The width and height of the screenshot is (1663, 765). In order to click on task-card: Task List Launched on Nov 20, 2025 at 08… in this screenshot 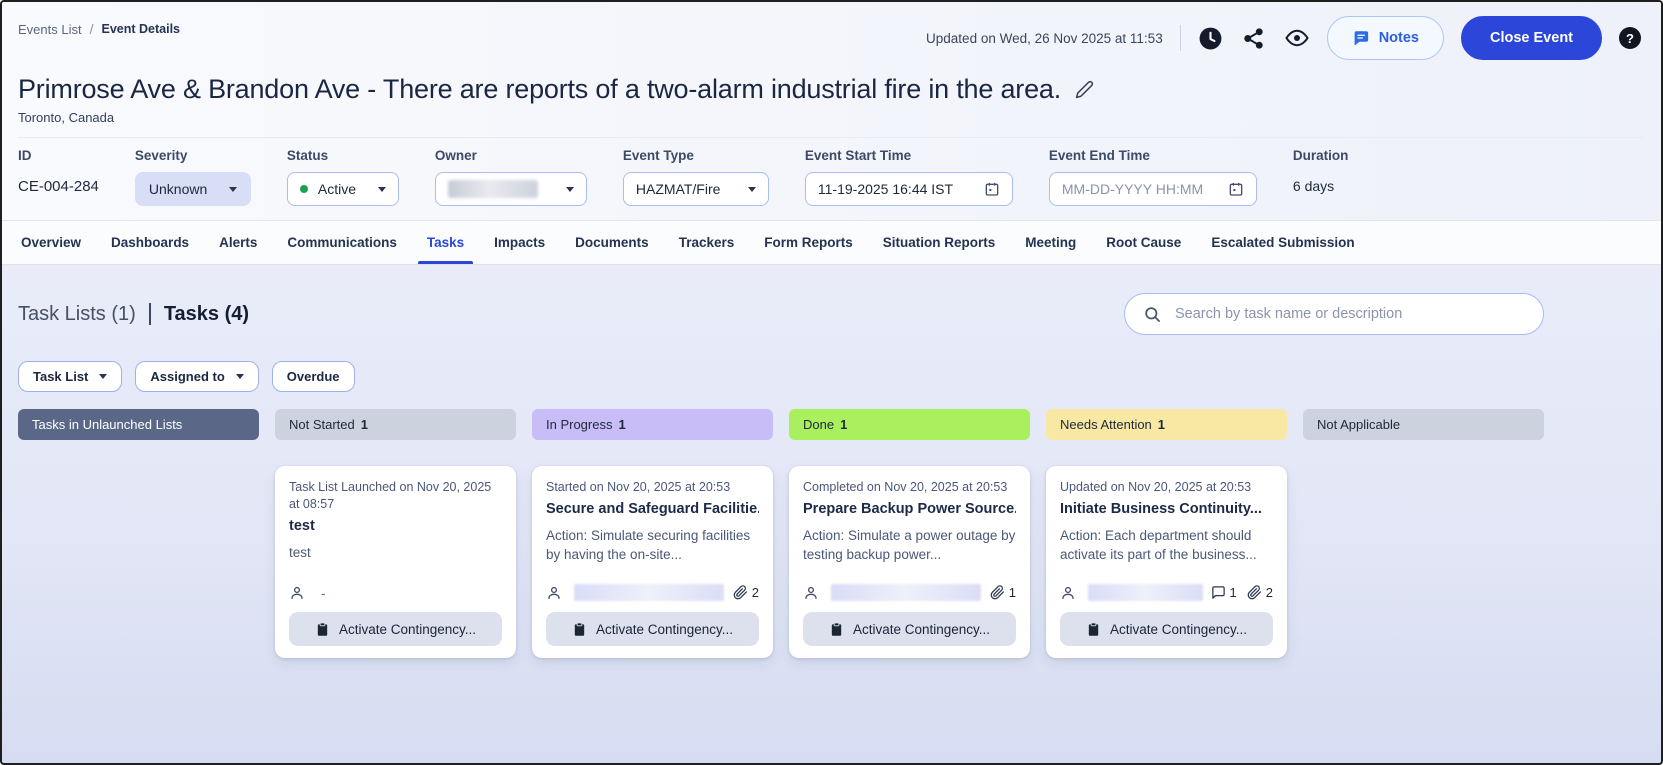, I will do `click(395, 562)`.